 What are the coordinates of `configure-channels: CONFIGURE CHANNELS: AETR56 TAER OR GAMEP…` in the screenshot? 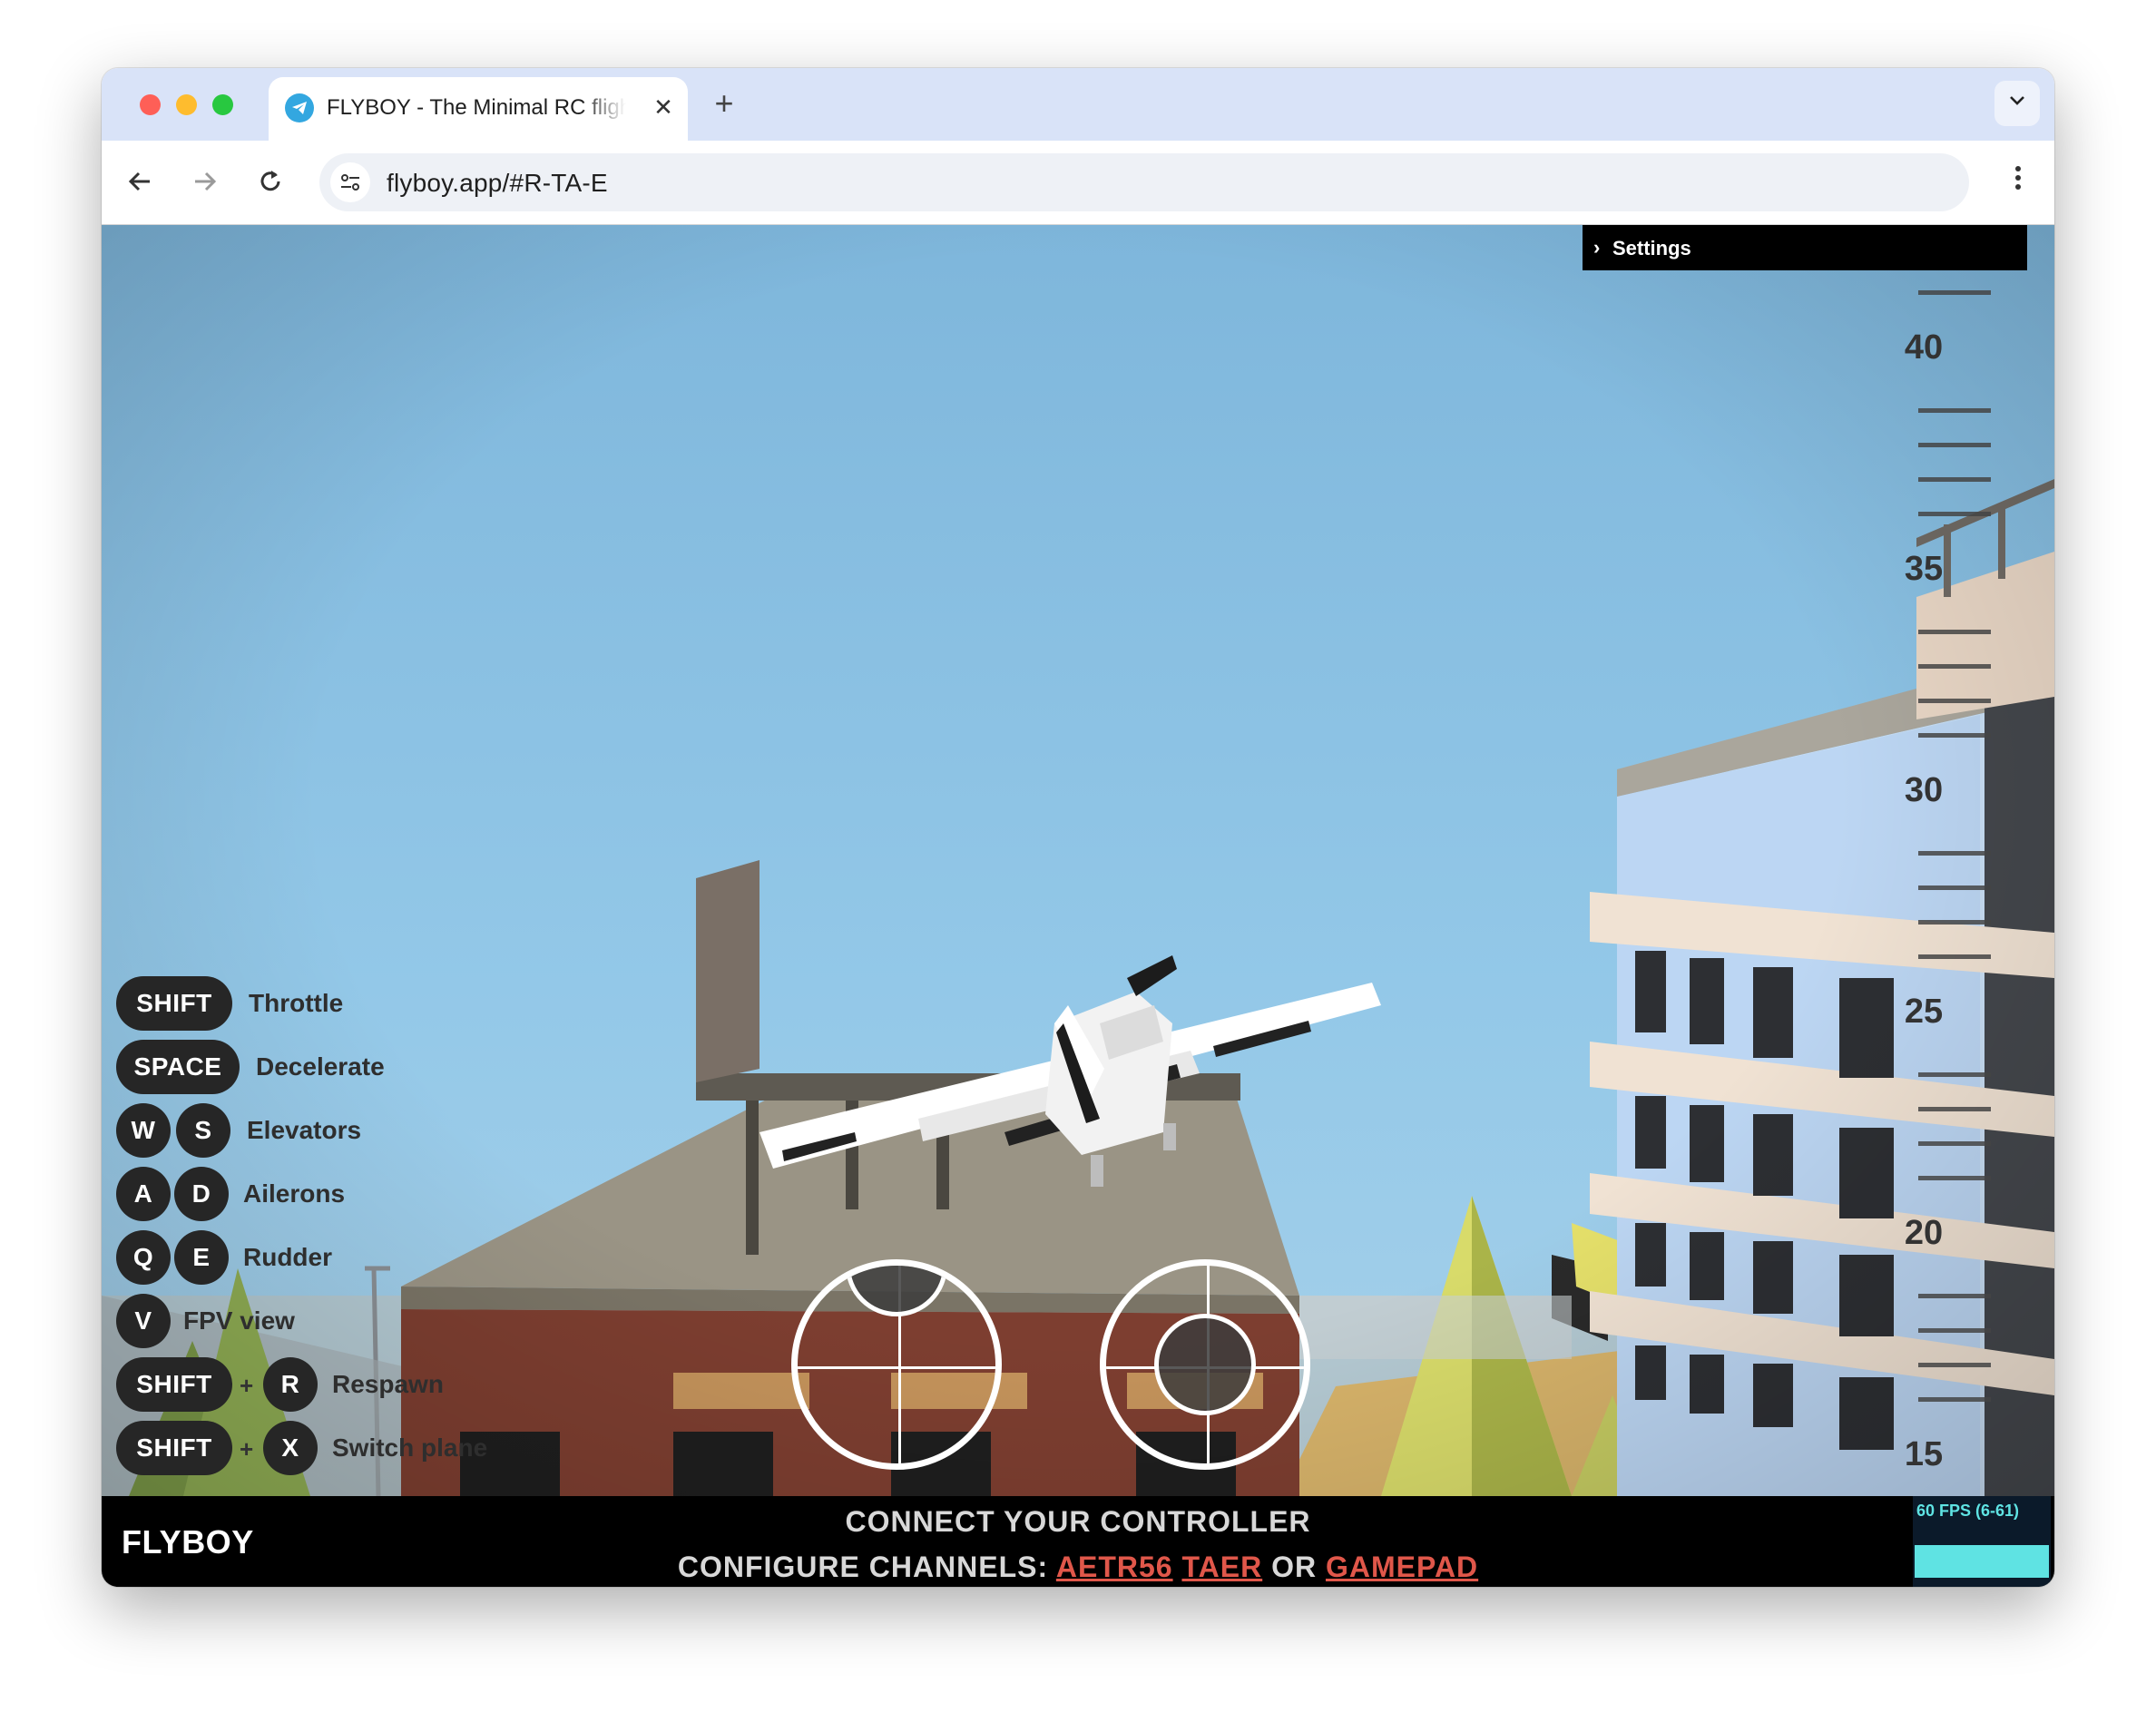 It's located at (1078, 1568).